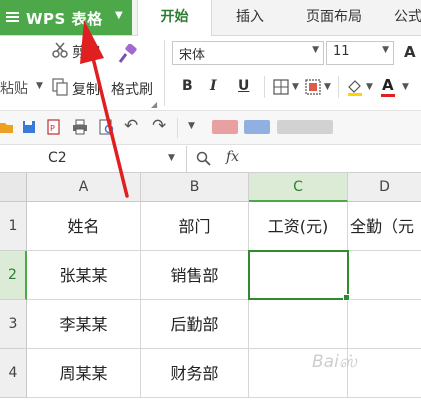 The width and height of the screenshot is (421, 401). Describe the element at coordinates (298, 187) in the screenshot. I see `column-header-c: C` at that location.